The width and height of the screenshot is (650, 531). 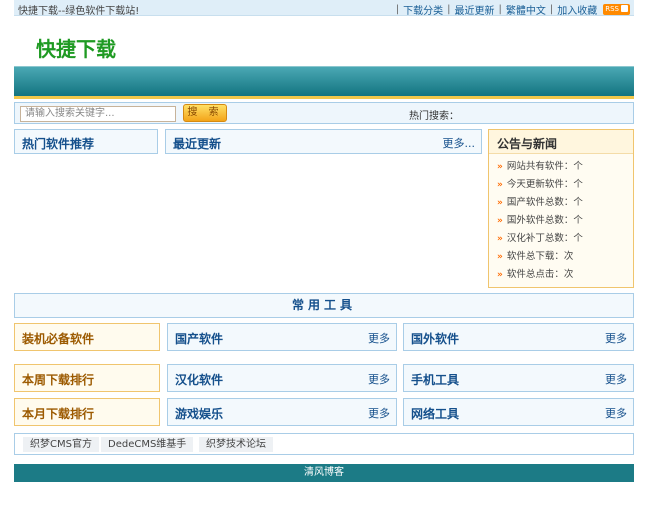 I want to click on network-title: 网络工具, so click(x=435, y=414).